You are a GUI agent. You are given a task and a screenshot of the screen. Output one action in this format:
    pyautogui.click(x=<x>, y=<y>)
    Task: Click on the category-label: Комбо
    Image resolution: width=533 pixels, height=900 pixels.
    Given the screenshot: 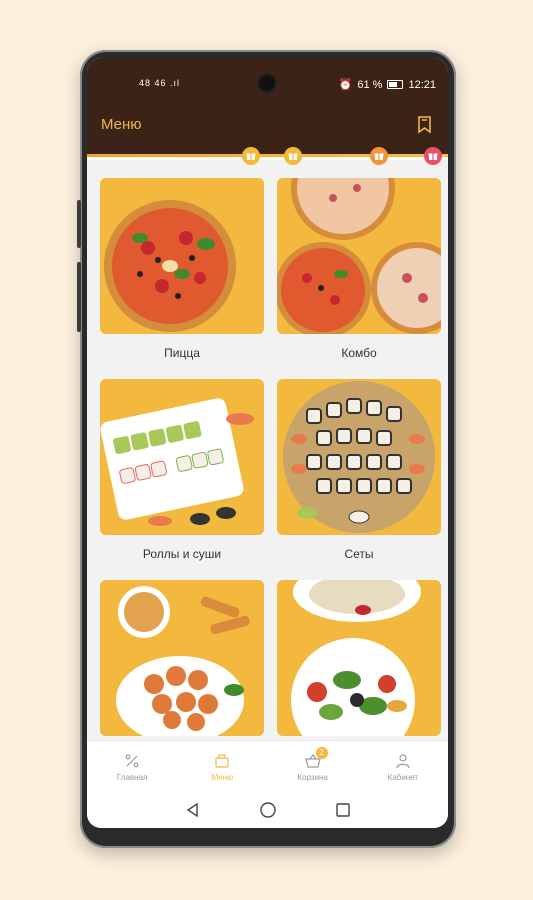 What is the action you would take?
    pyautogui.click(x=359, y=353)
    